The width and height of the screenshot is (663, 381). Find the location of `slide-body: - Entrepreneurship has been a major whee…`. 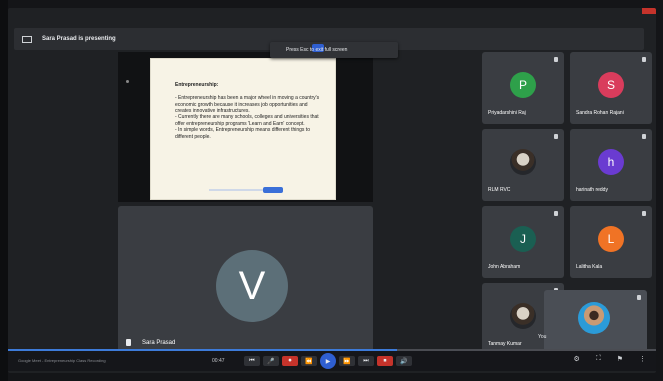

slide-body: - Entrepreneurship has been a major whee… is located at coordinates (247, 117).